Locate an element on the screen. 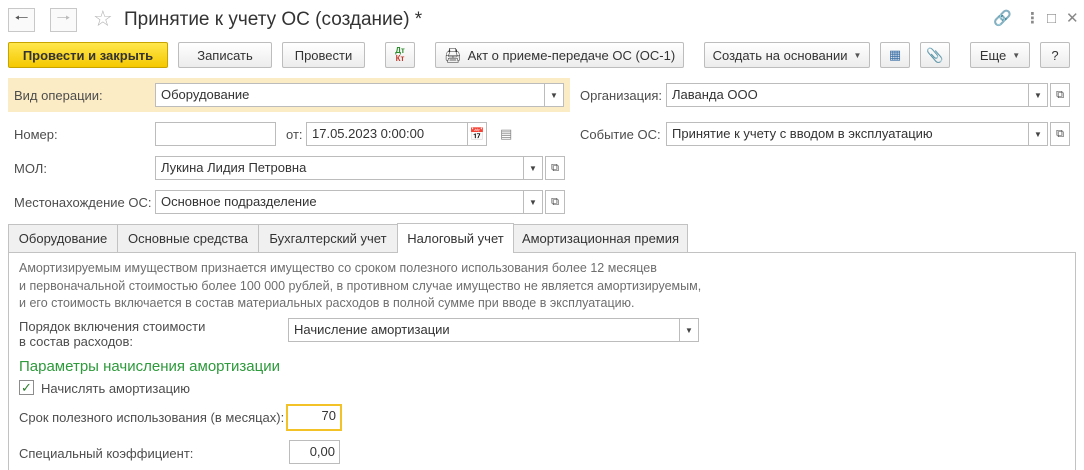  structure-button: ▦ is located at coordinates (895, 55).